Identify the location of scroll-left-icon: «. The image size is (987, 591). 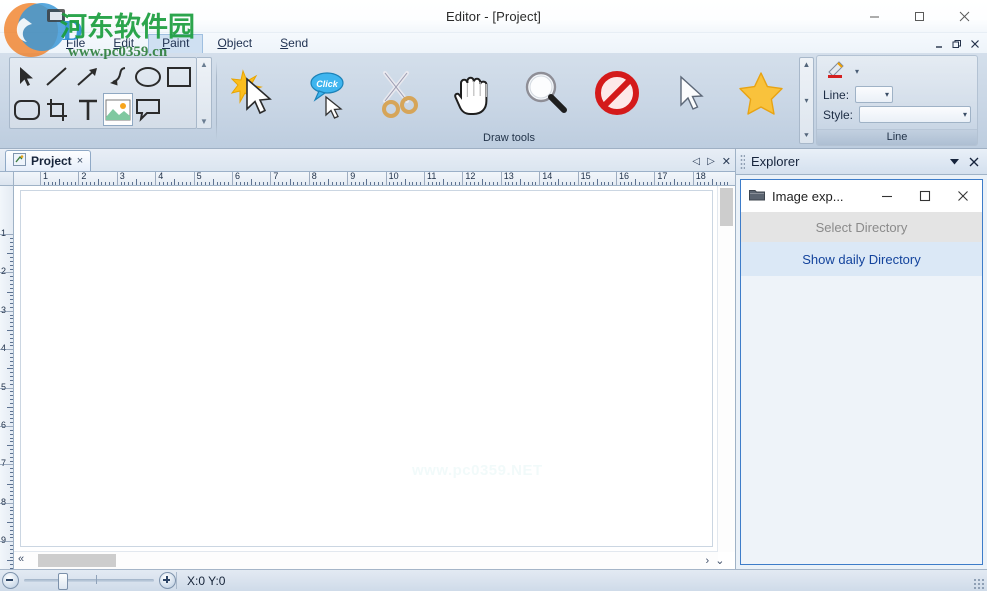
(21, 559).